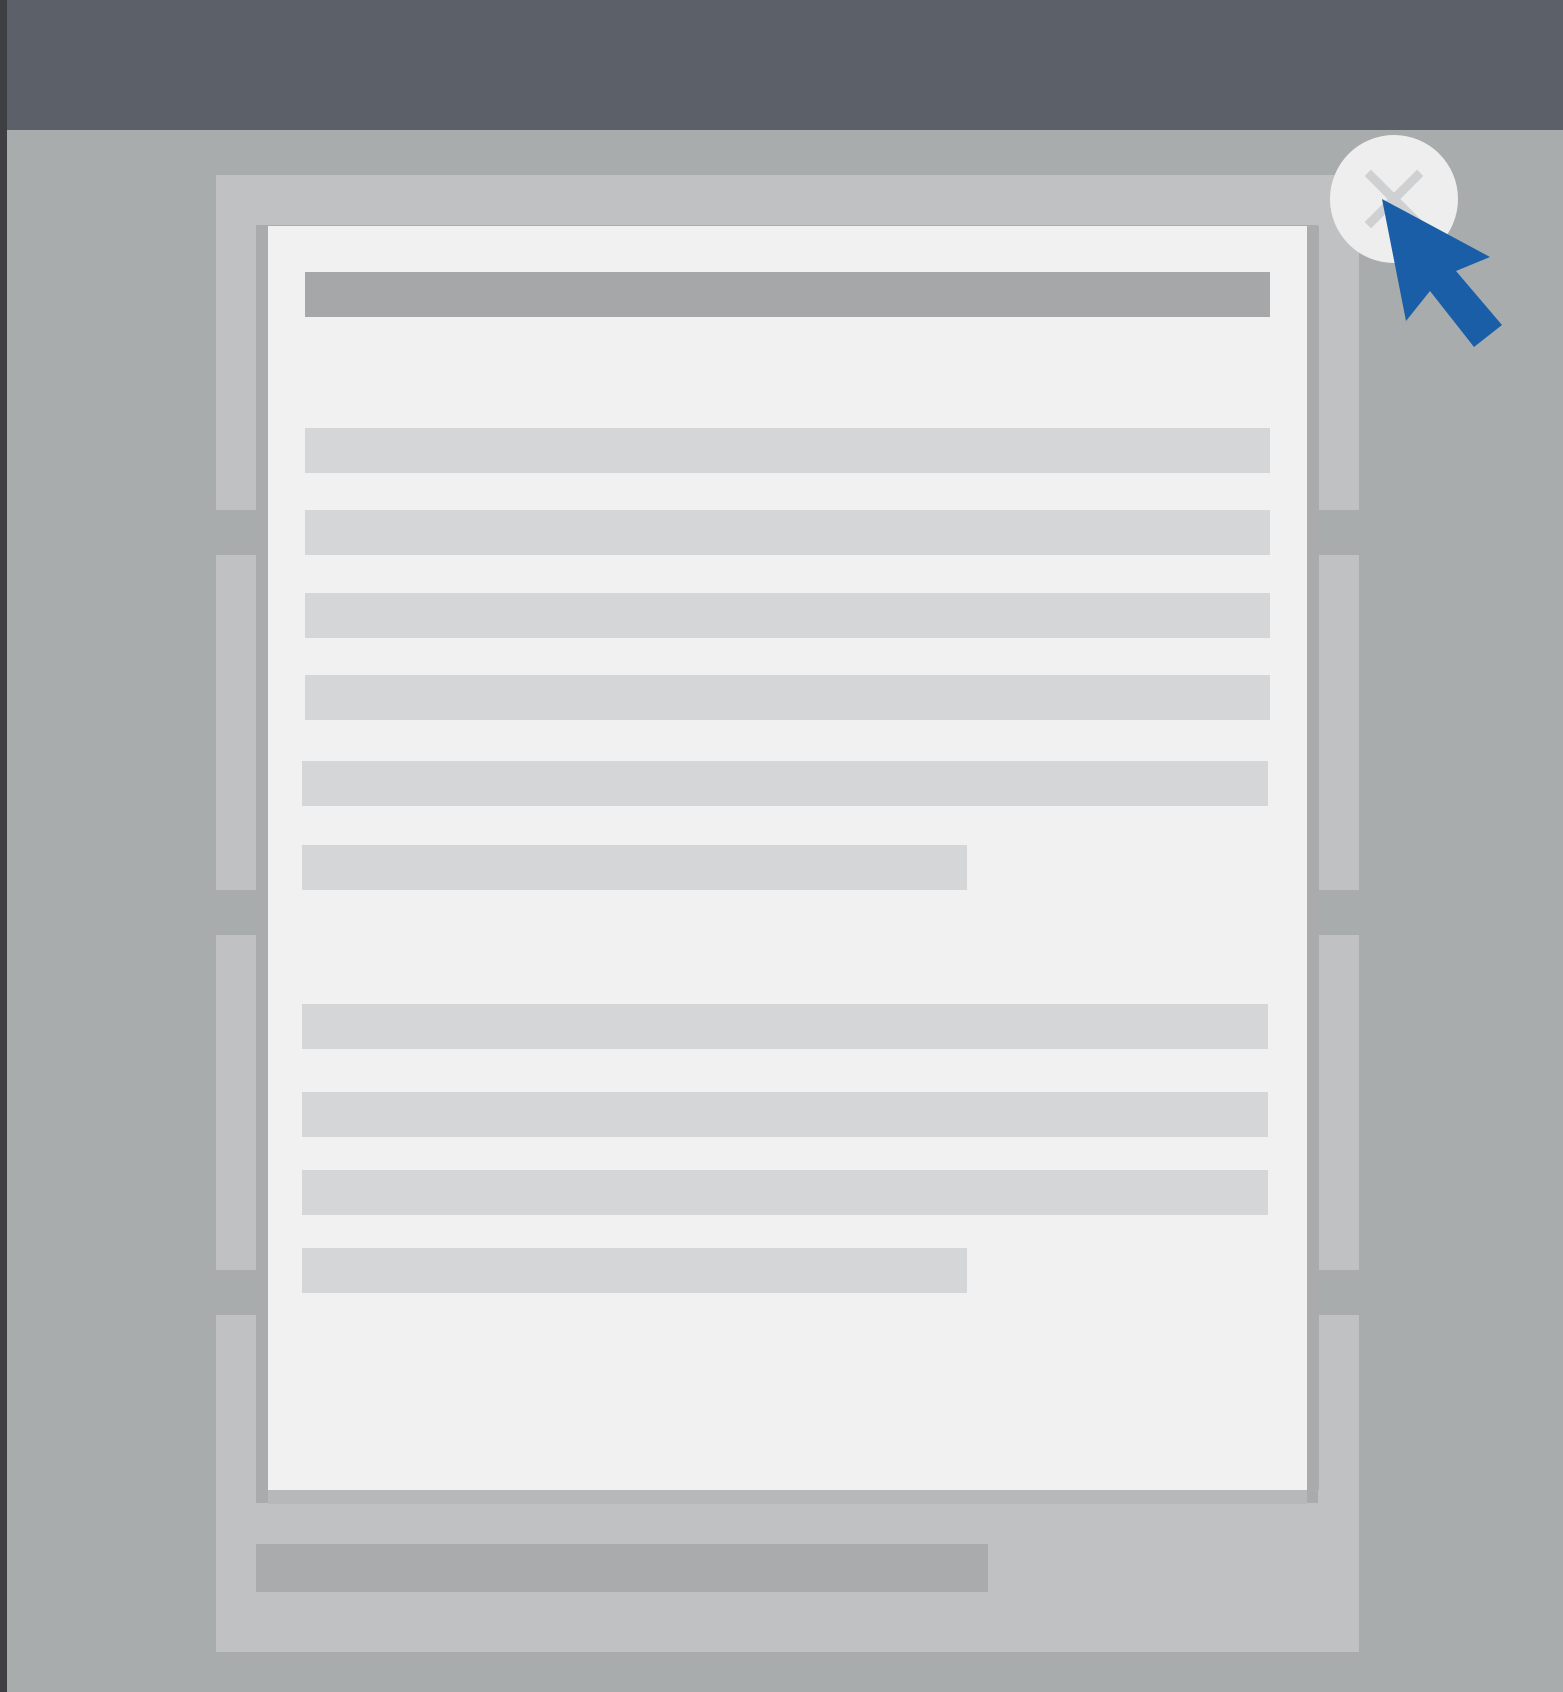 Image resolution: width=1563 pixels, height=1692 pixels. Describe the element at coordinates (781, 65) in the screenshot. I see `app-top-bar` at that location.